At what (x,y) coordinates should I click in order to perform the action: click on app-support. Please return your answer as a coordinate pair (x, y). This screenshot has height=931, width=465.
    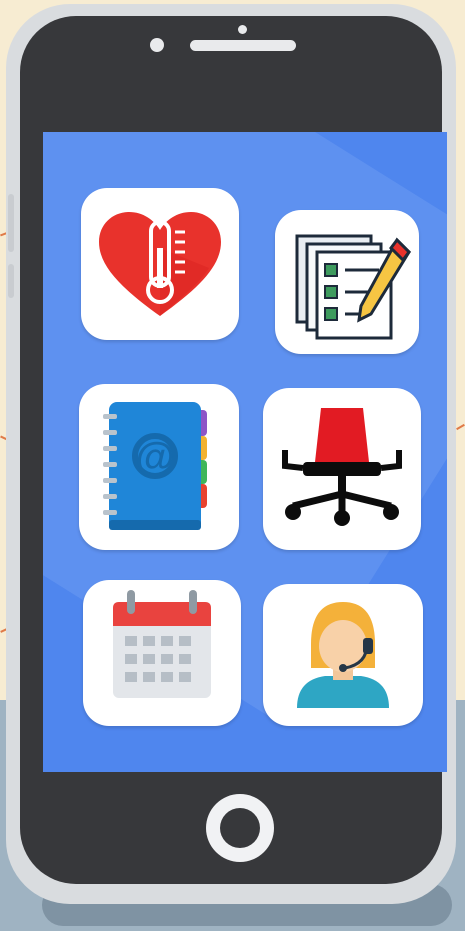
    Looking at the image, I should click on (343, 655).